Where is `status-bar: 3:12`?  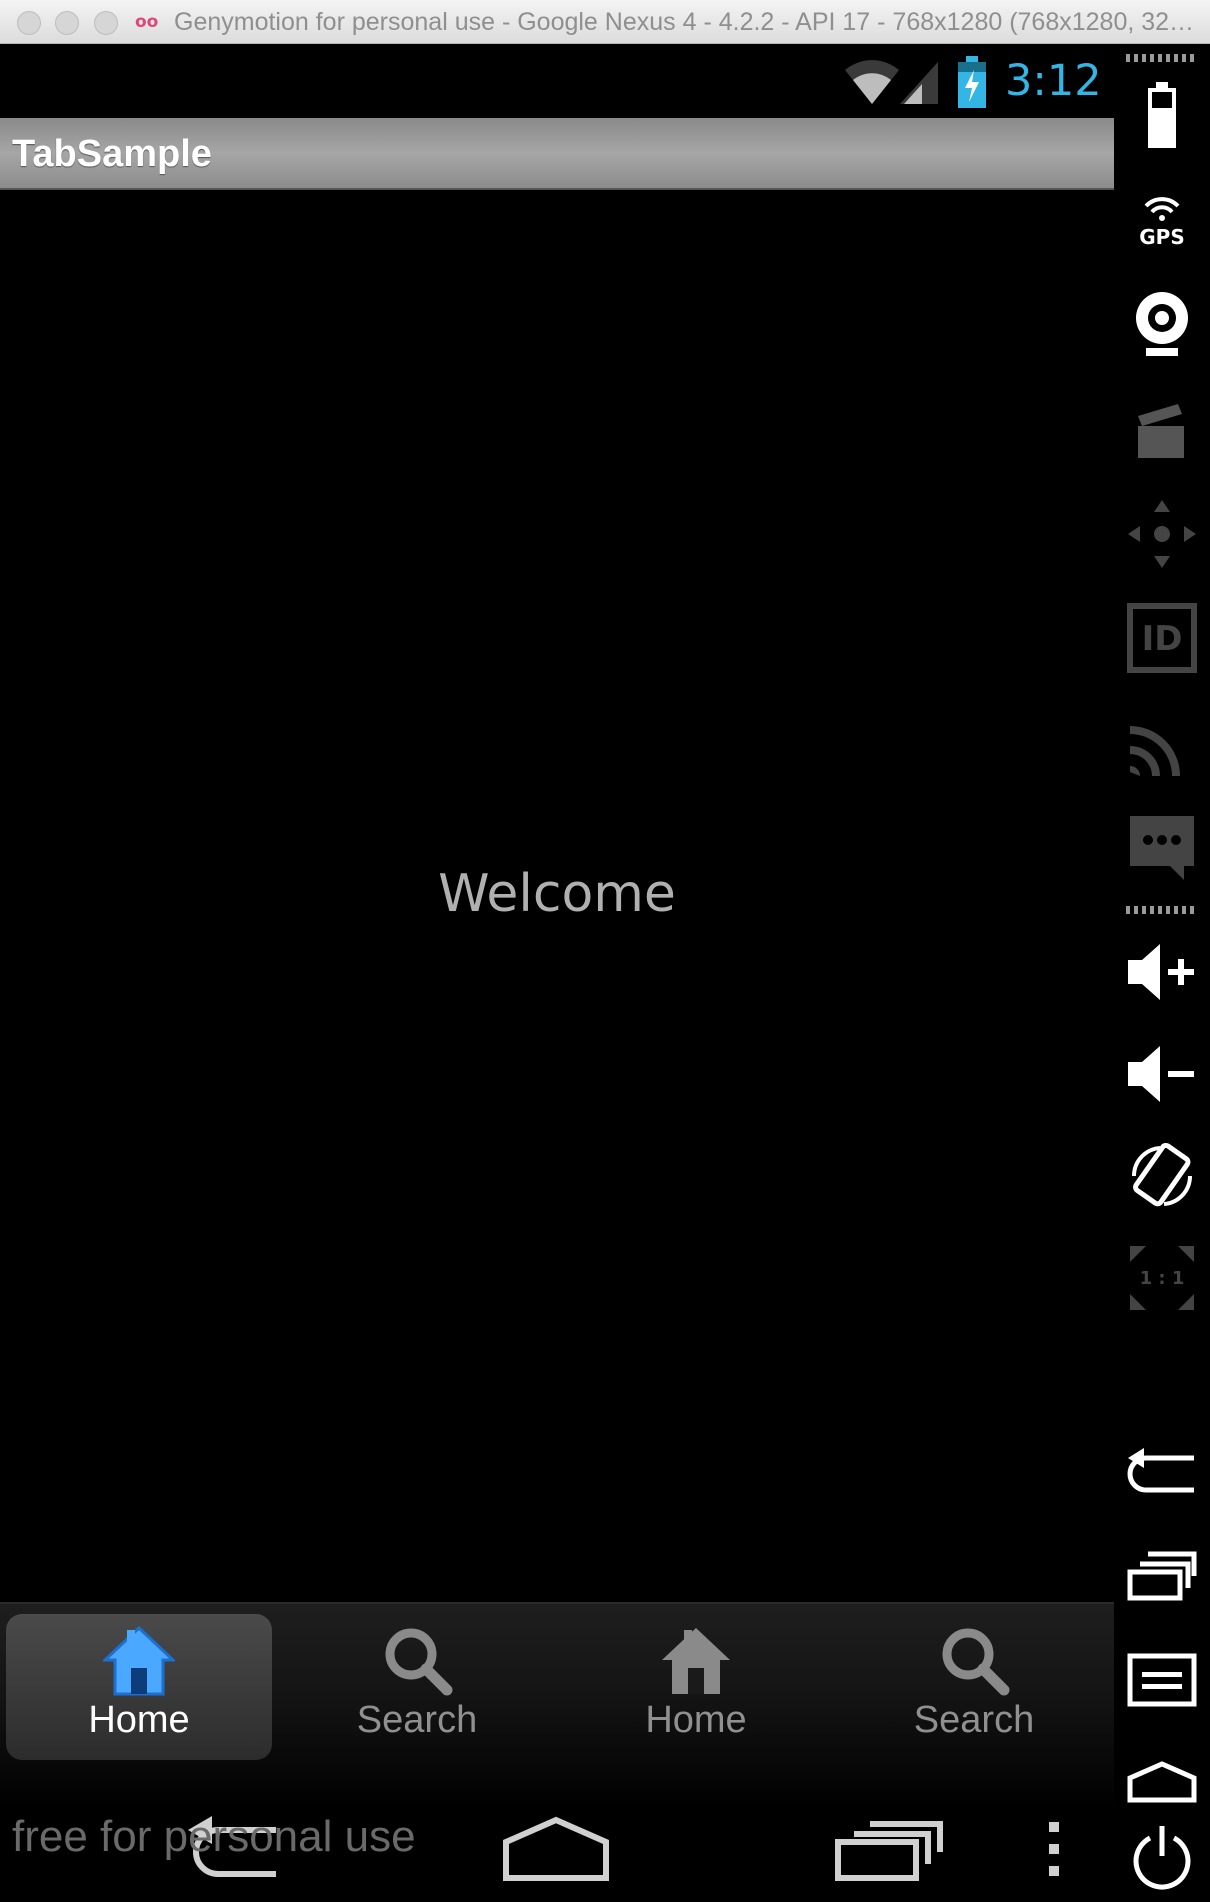 status-bar: 3:12 is located at coordinates (557, 81).